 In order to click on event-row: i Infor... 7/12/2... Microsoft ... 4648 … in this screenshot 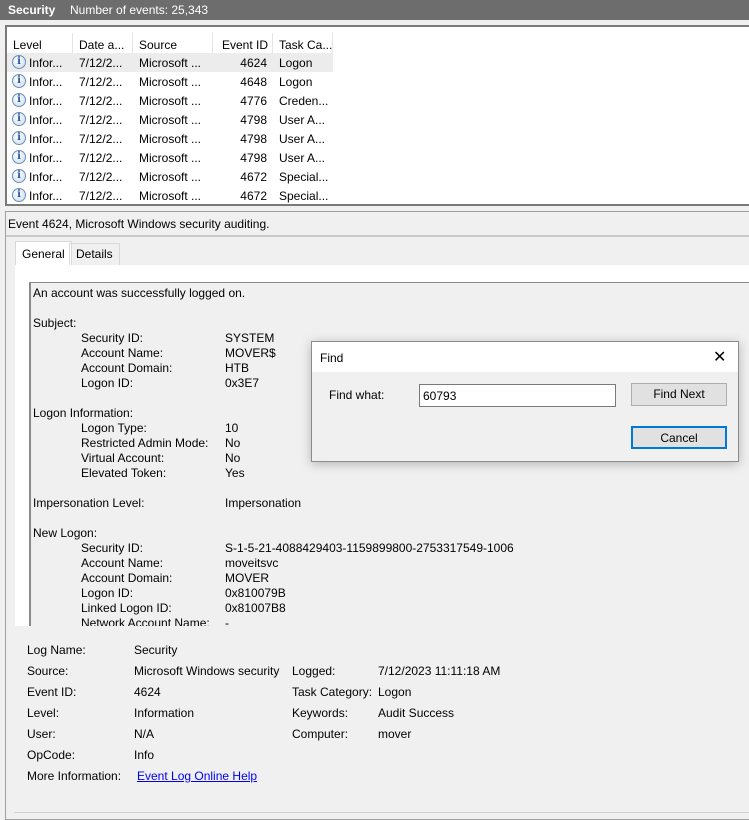, I will do `click(170, 81)`.